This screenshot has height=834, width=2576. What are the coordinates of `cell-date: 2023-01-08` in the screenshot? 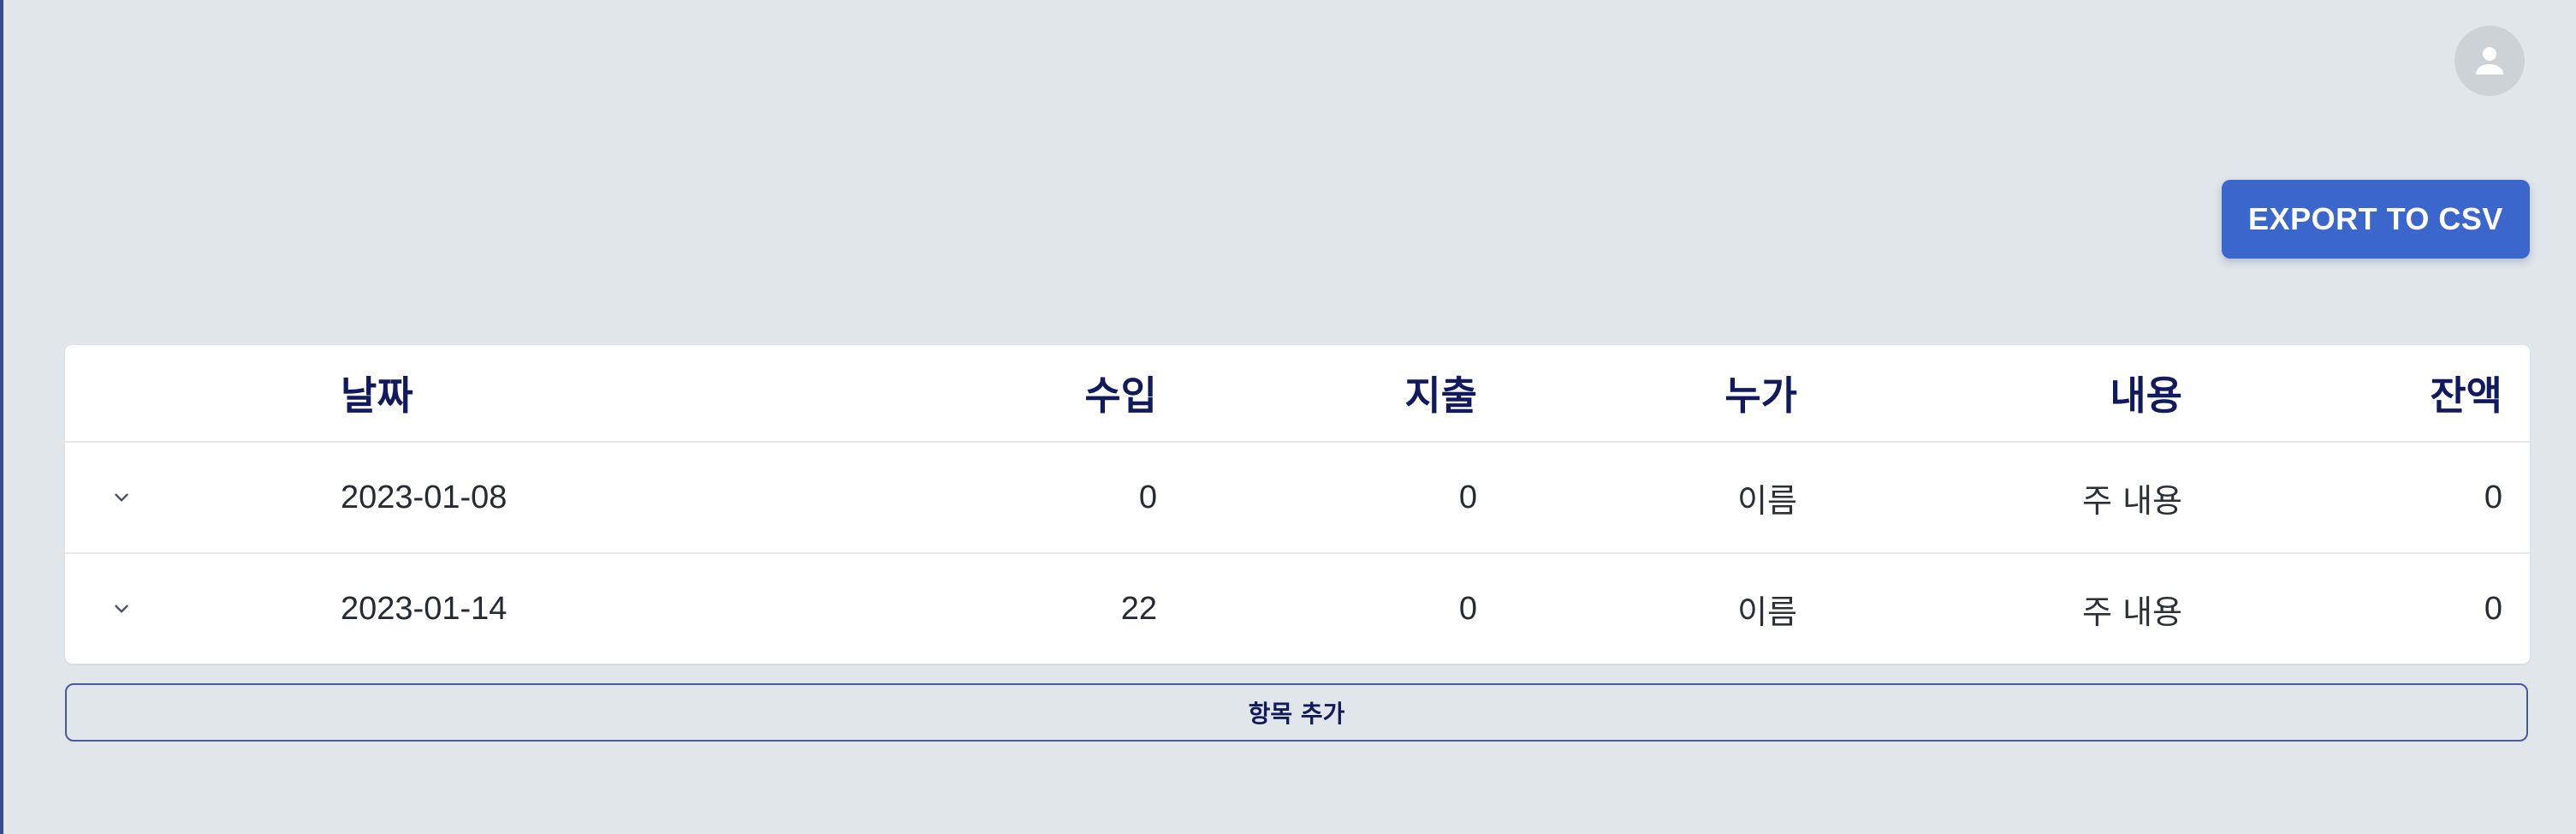 It's located at (424, 497).